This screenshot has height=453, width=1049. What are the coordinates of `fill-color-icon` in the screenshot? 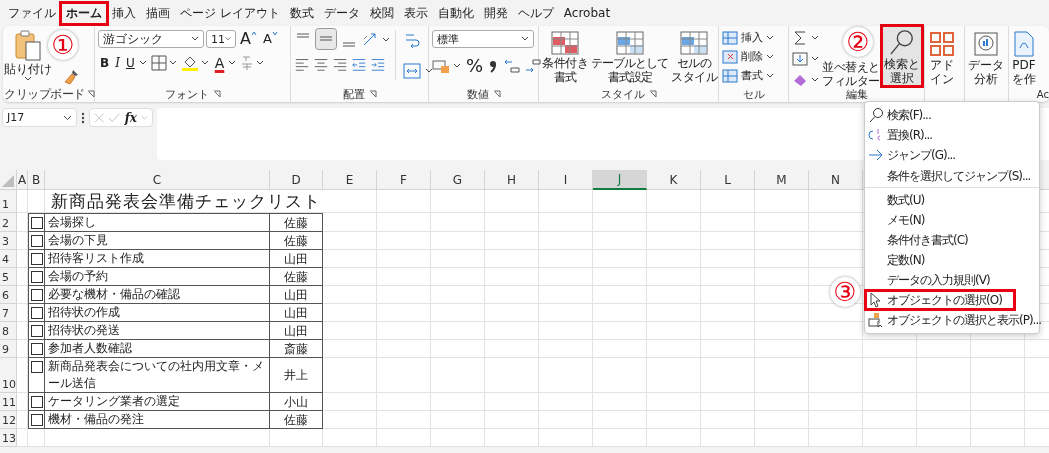 It's located at (189, 63).